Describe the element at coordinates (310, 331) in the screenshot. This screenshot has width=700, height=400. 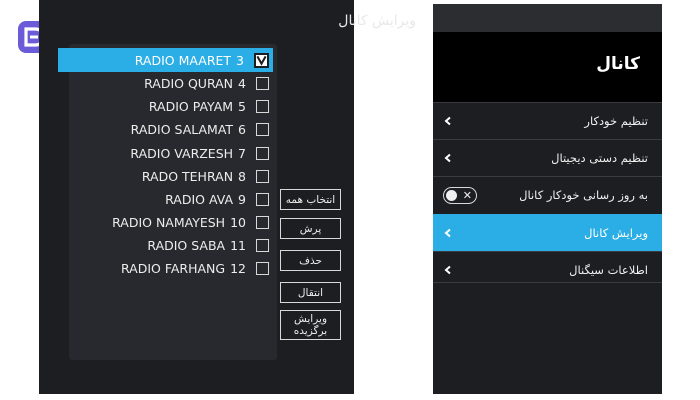
I see `edit-favorites-label-line2: برگزیده` at that location.